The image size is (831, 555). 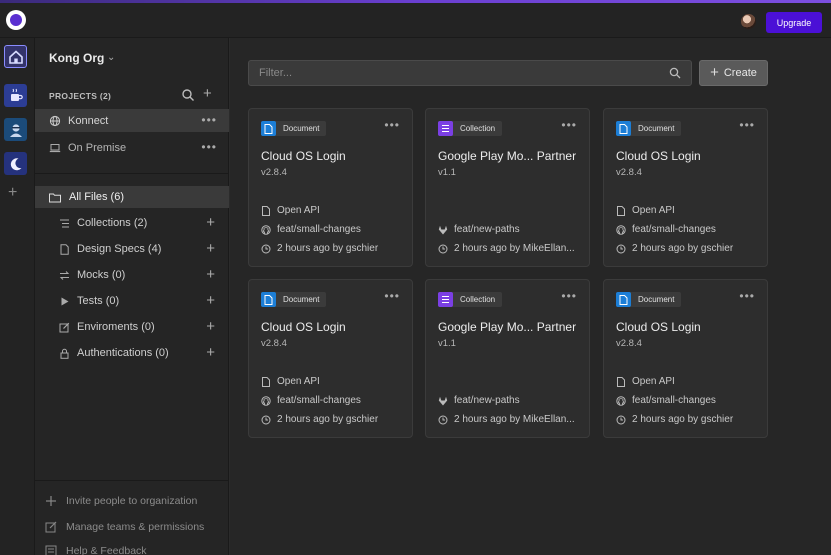 What do you see at coordinates (15, 56) in the screenshot?
I see `home-org-button` at bounding box center [15, 56].